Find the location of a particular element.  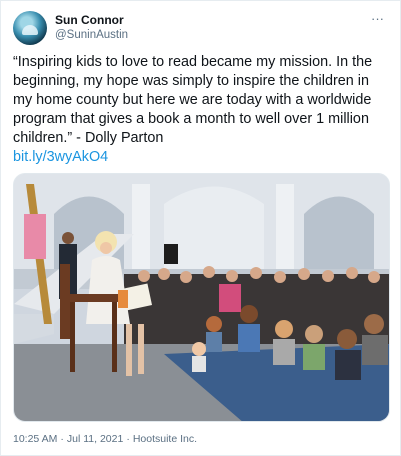

author-handle: @SuninAustin is located at coordinates (91, 35).